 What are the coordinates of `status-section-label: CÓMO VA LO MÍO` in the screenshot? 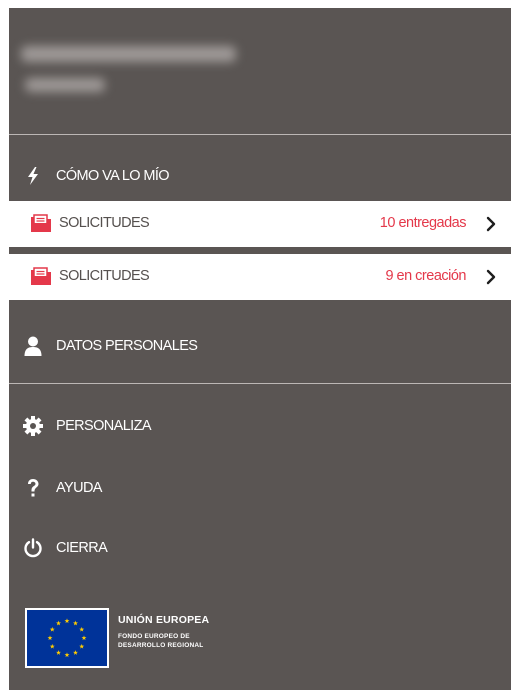 It's located at (113, 176).